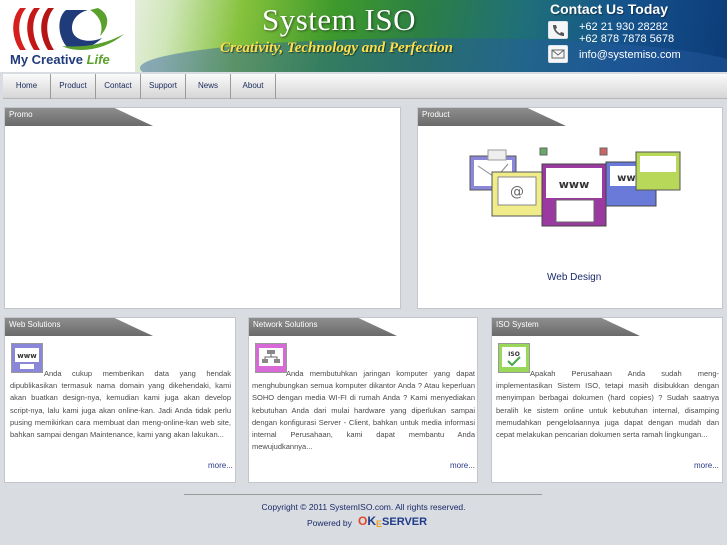 The image size is (727, 545). I want to click on okeserver-logo: OKESERVER, so click(392, 521).